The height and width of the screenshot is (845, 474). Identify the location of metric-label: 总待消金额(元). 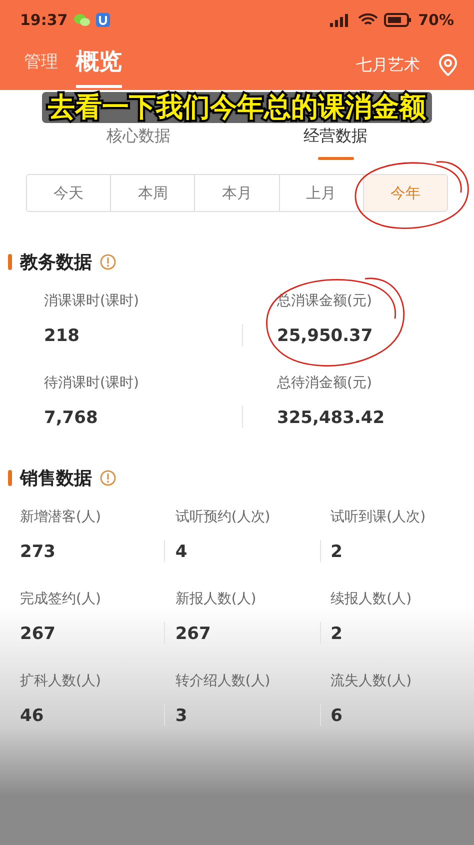
(325, 383).